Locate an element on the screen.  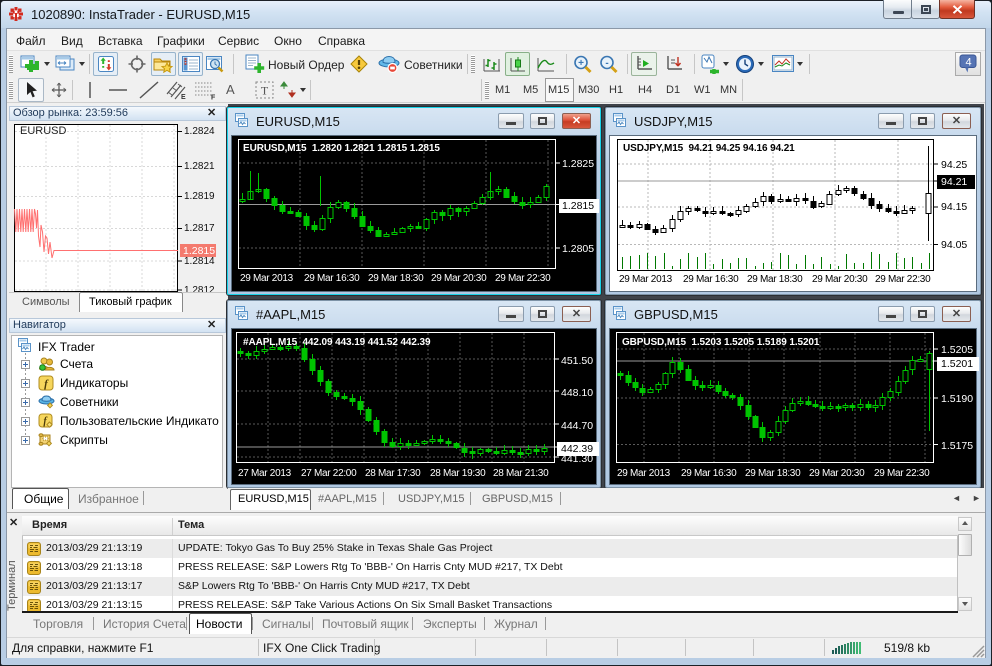
svg-text: 4 is located at coordinates (968, 63).